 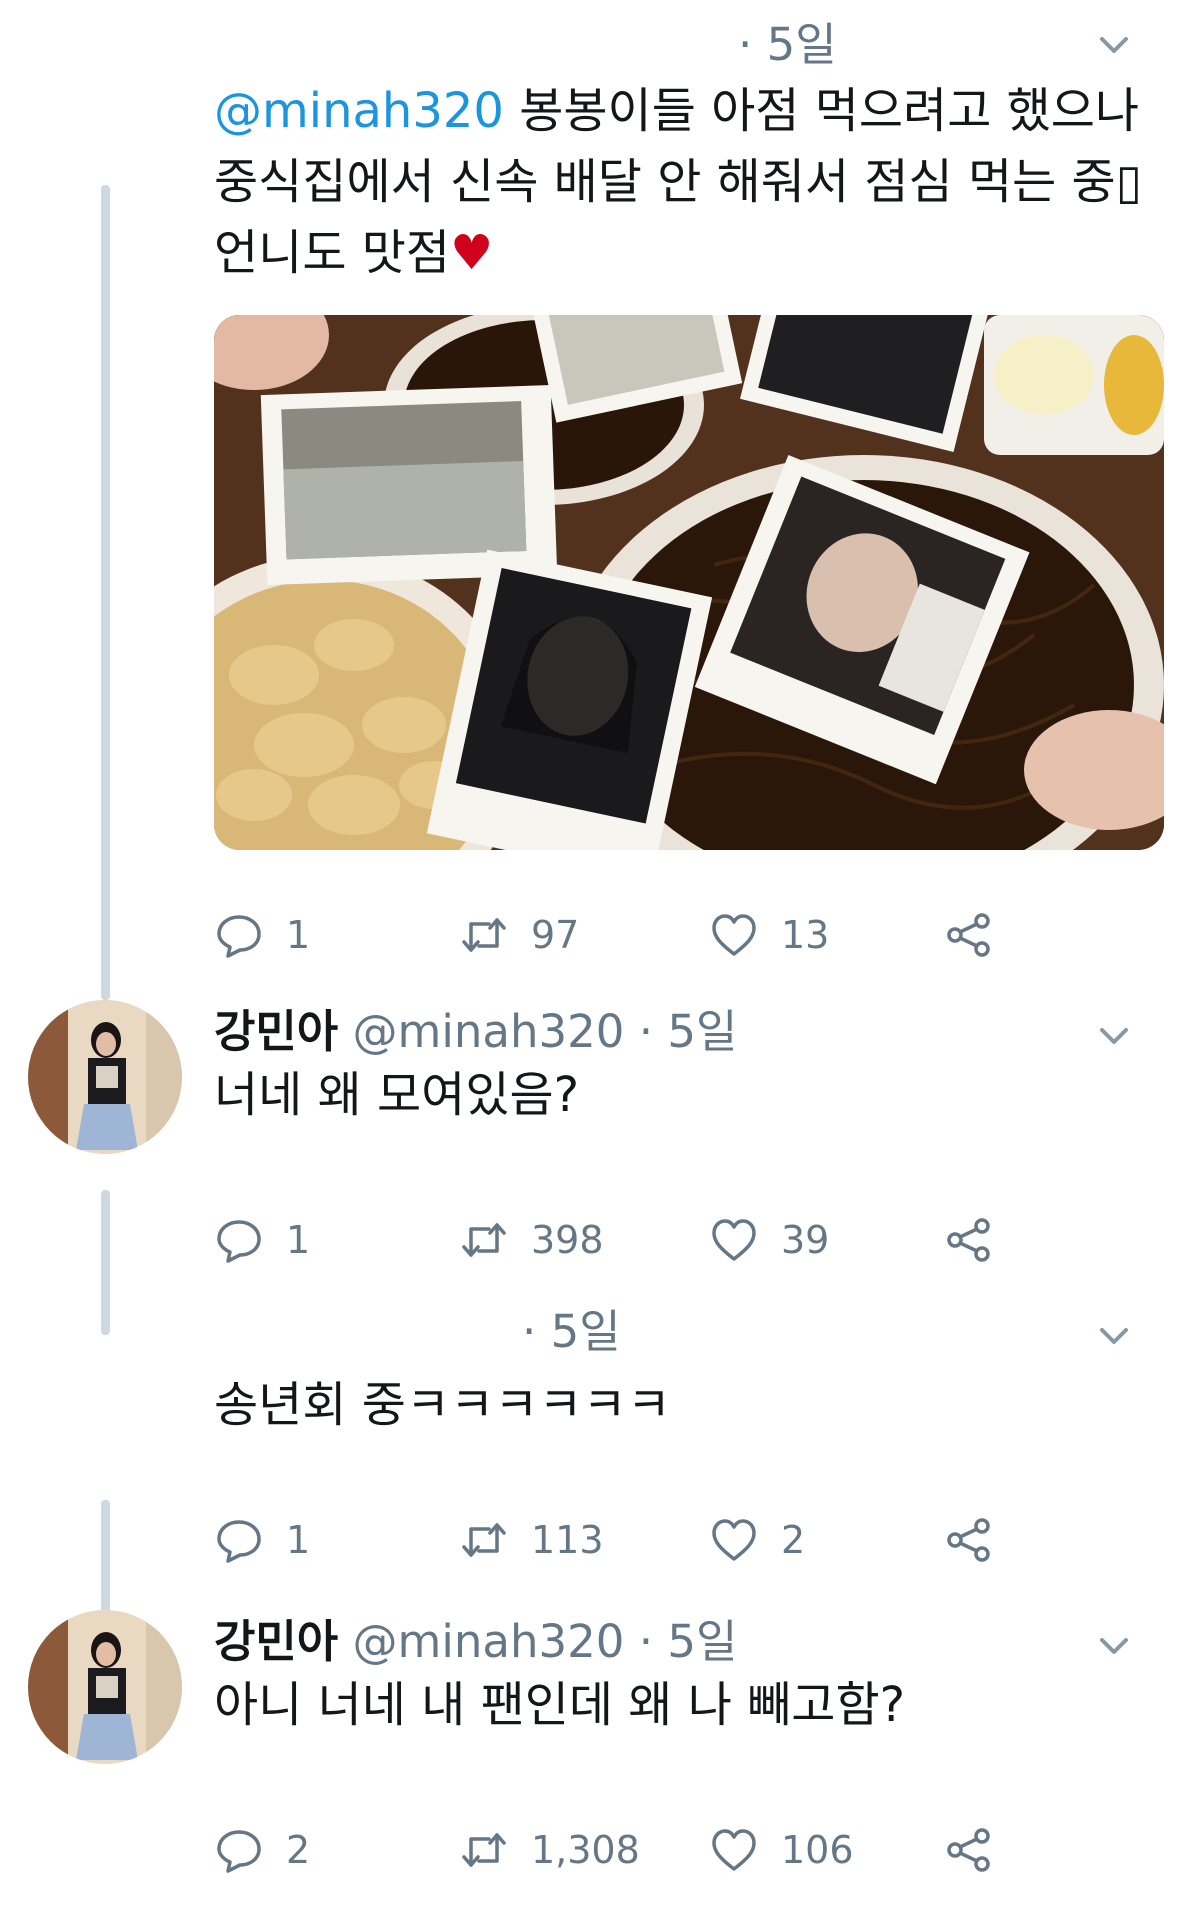 I want to click on like-count: 13, so click(x=805, y=935).